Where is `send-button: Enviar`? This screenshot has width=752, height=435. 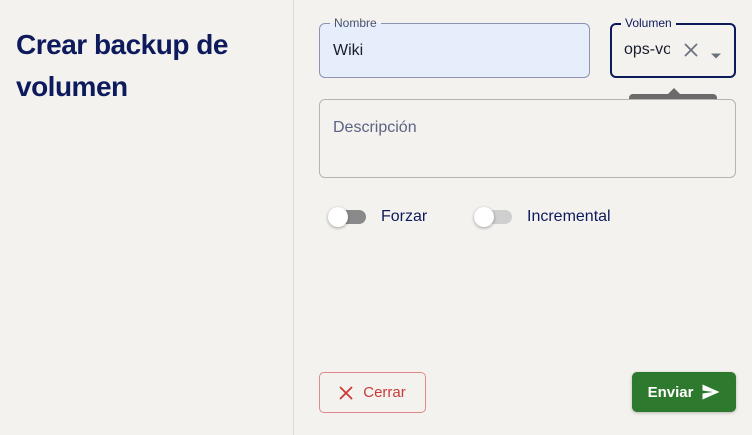 send-button: Enviar is located at coordinates (684, 392).